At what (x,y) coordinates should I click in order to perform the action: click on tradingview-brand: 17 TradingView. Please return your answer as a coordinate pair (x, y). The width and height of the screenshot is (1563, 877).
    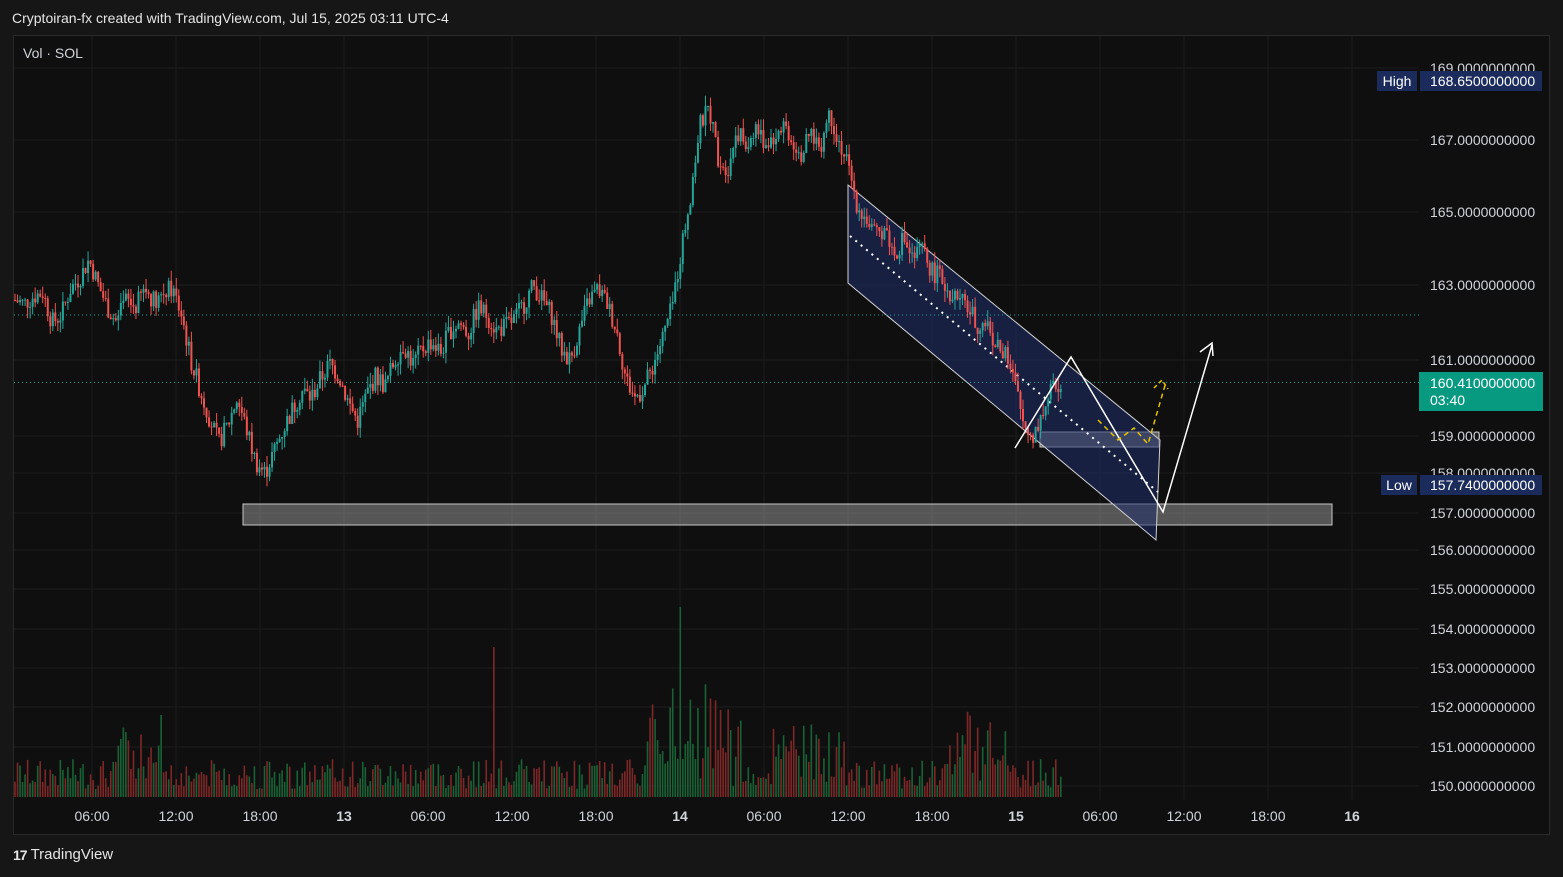
    Looking at the image, I should click on (63, 854).